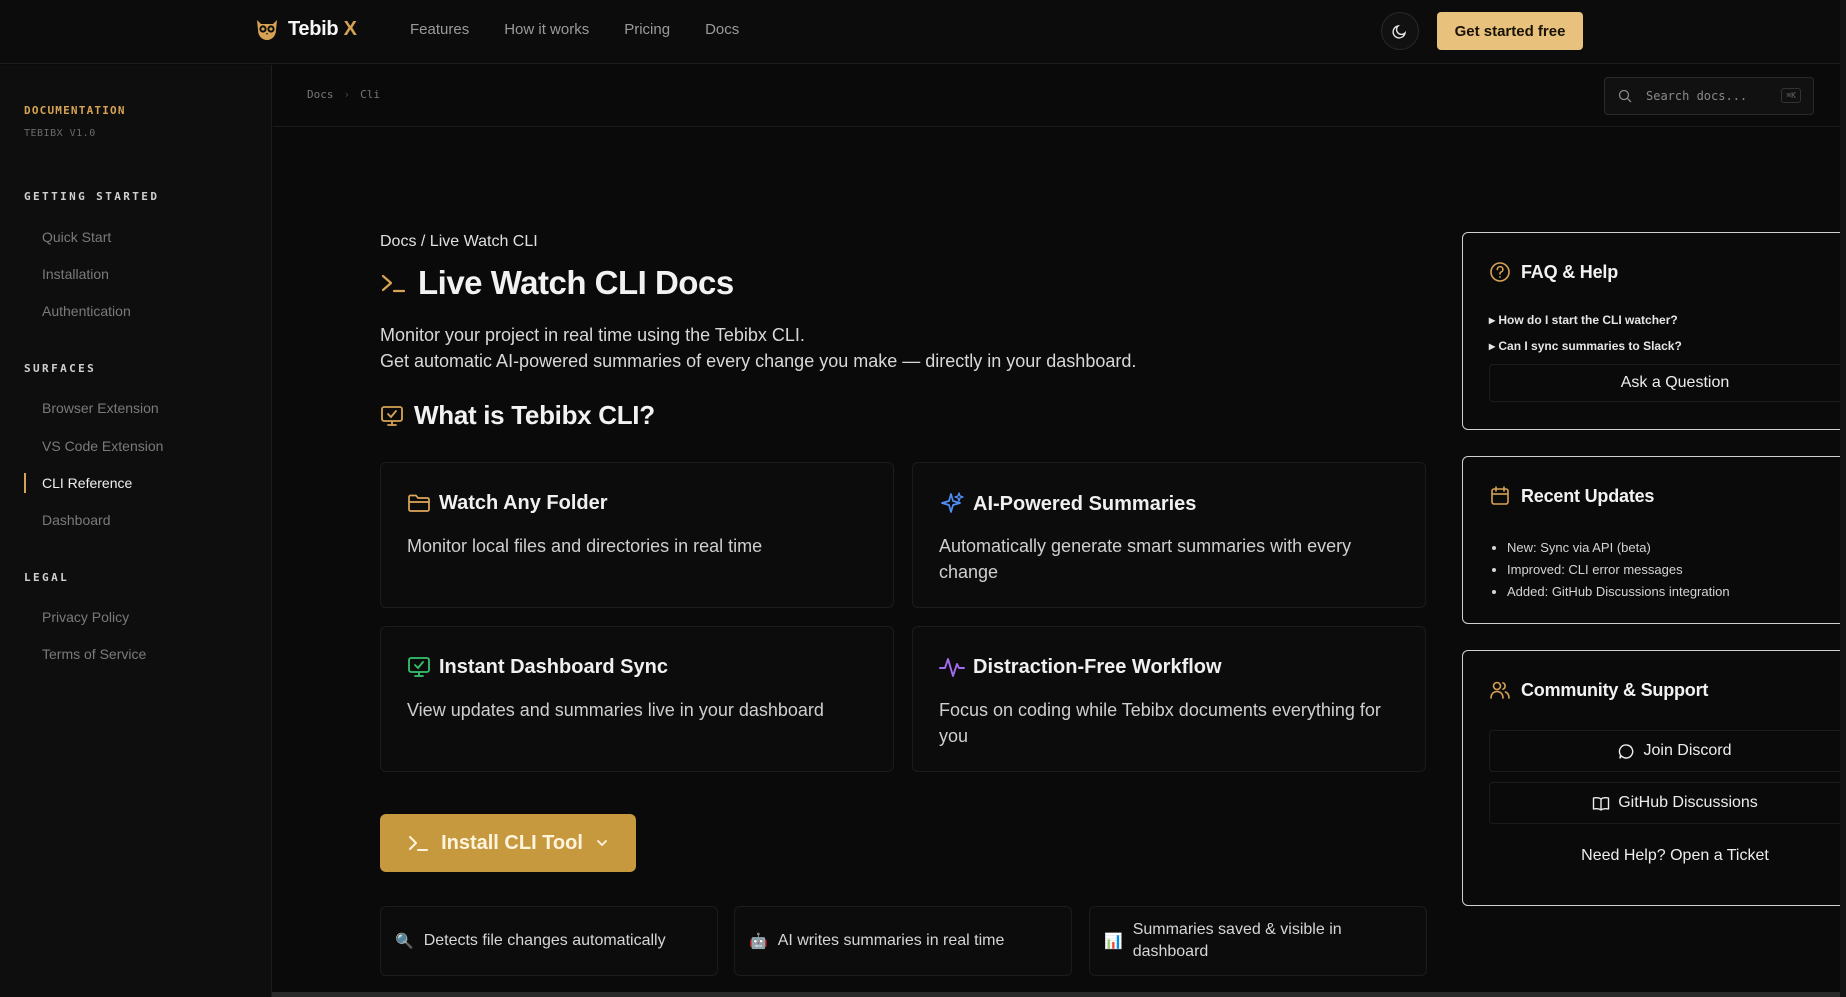  Describe the element at coordinates (546, 29) in the screenshot. I see `nav-link-how-it-works: How it works` at that location.